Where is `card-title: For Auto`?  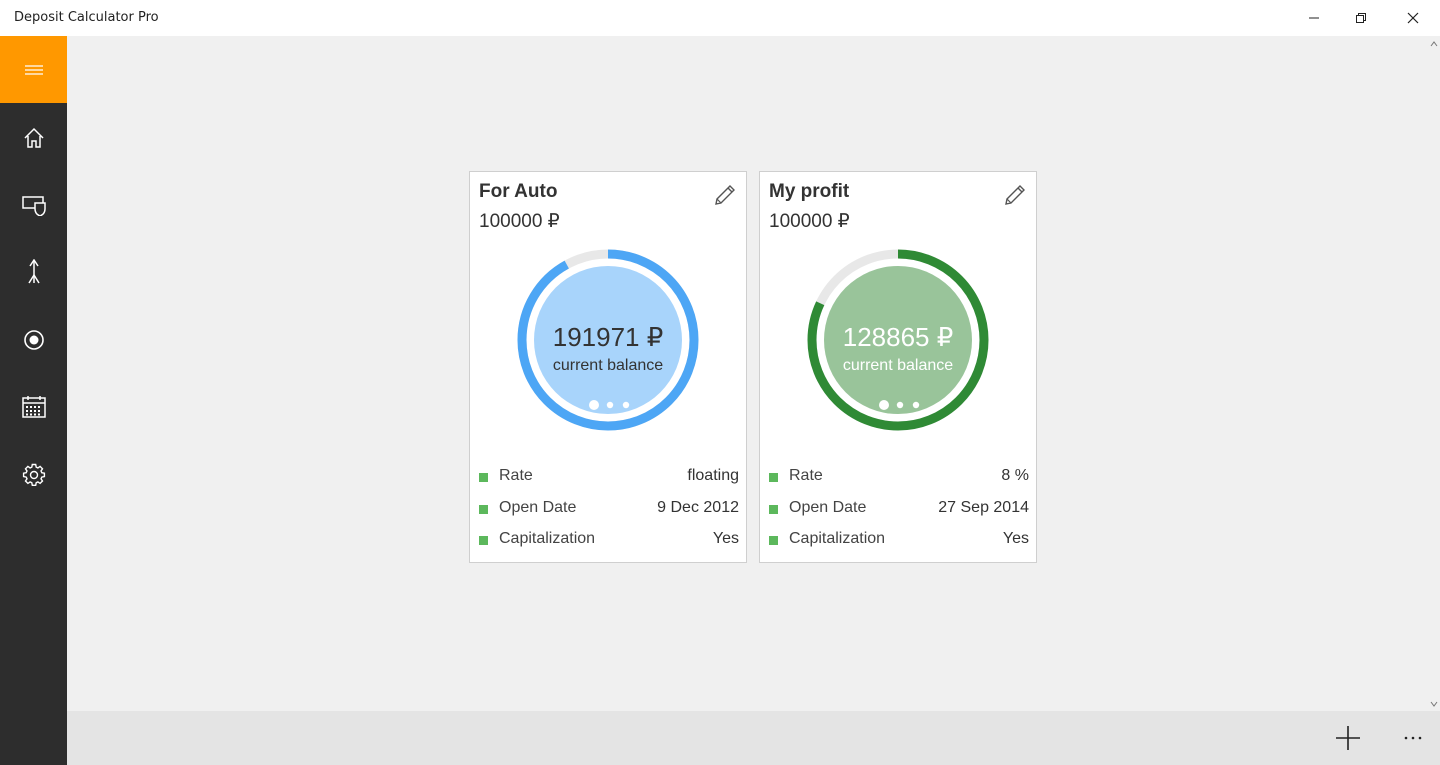 card-title: For Auto is located at coordinates (518, 191).